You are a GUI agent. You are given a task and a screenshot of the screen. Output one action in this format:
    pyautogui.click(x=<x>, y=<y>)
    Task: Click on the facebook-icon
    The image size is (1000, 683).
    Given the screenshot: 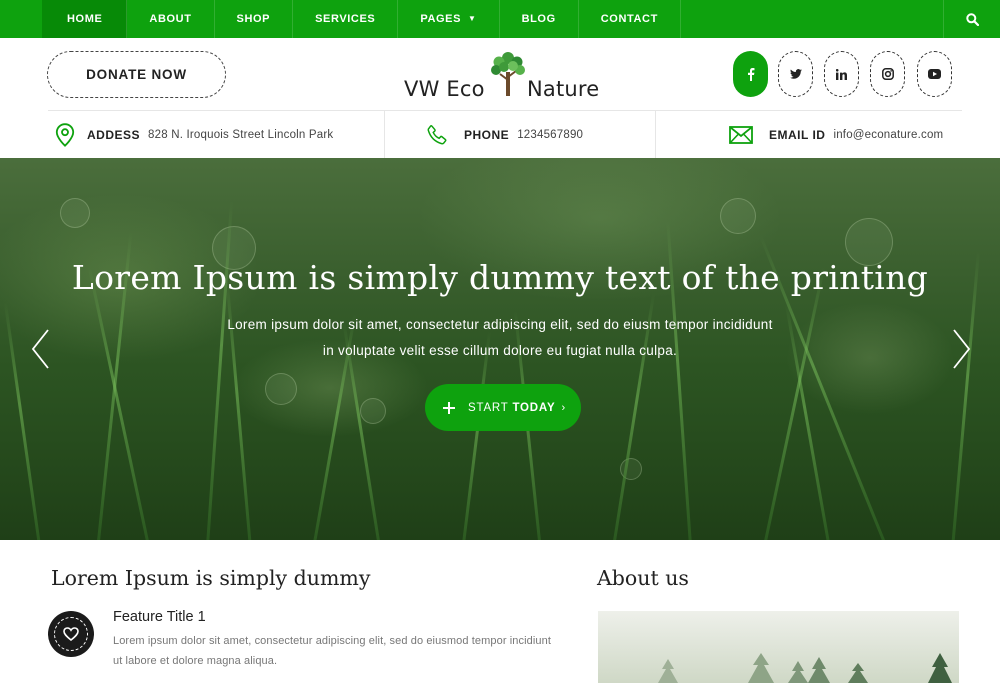 What is the action you would take?
    pyautogui.click(x=750, y=74)
    